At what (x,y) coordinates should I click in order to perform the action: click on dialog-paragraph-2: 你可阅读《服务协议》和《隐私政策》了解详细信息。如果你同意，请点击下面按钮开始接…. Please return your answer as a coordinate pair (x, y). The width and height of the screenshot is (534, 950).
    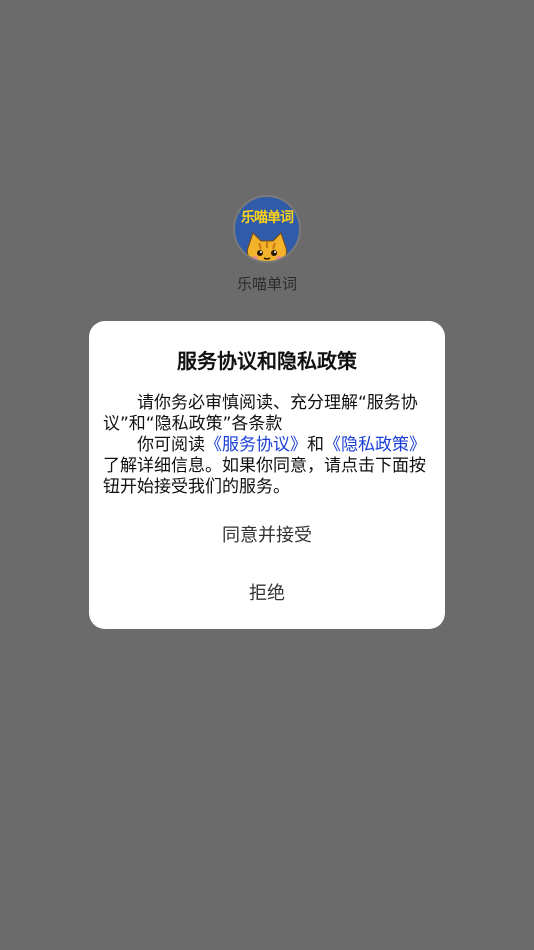
    Looking at the image, I should click on (267, 466).